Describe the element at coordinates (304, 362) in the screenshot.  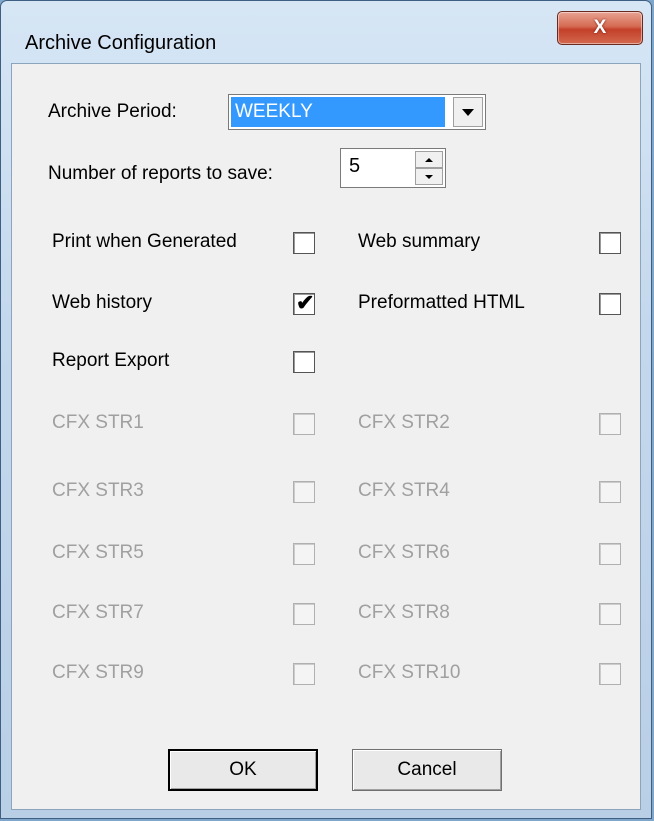
I see `report-export-checkbox` at that location.